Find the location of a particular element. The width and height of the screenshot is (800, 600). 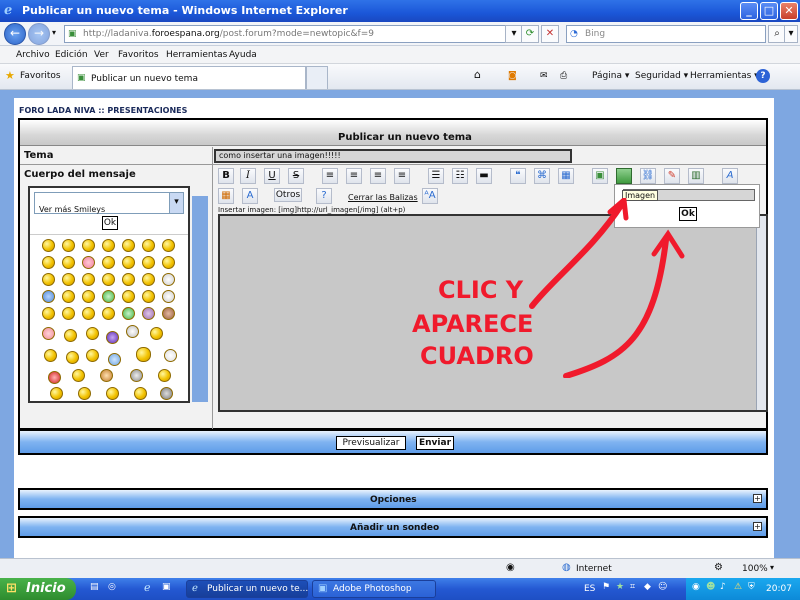

tray-icon-3: ⌗ is located at coordinates (632, 587).